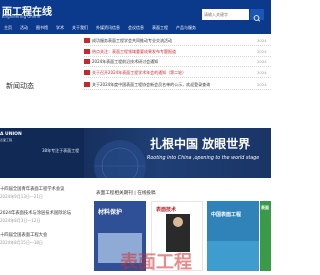 This screenshot has width=320, height=275. I want to click on banner-union-sub: 表面工程, so click(6, 140).